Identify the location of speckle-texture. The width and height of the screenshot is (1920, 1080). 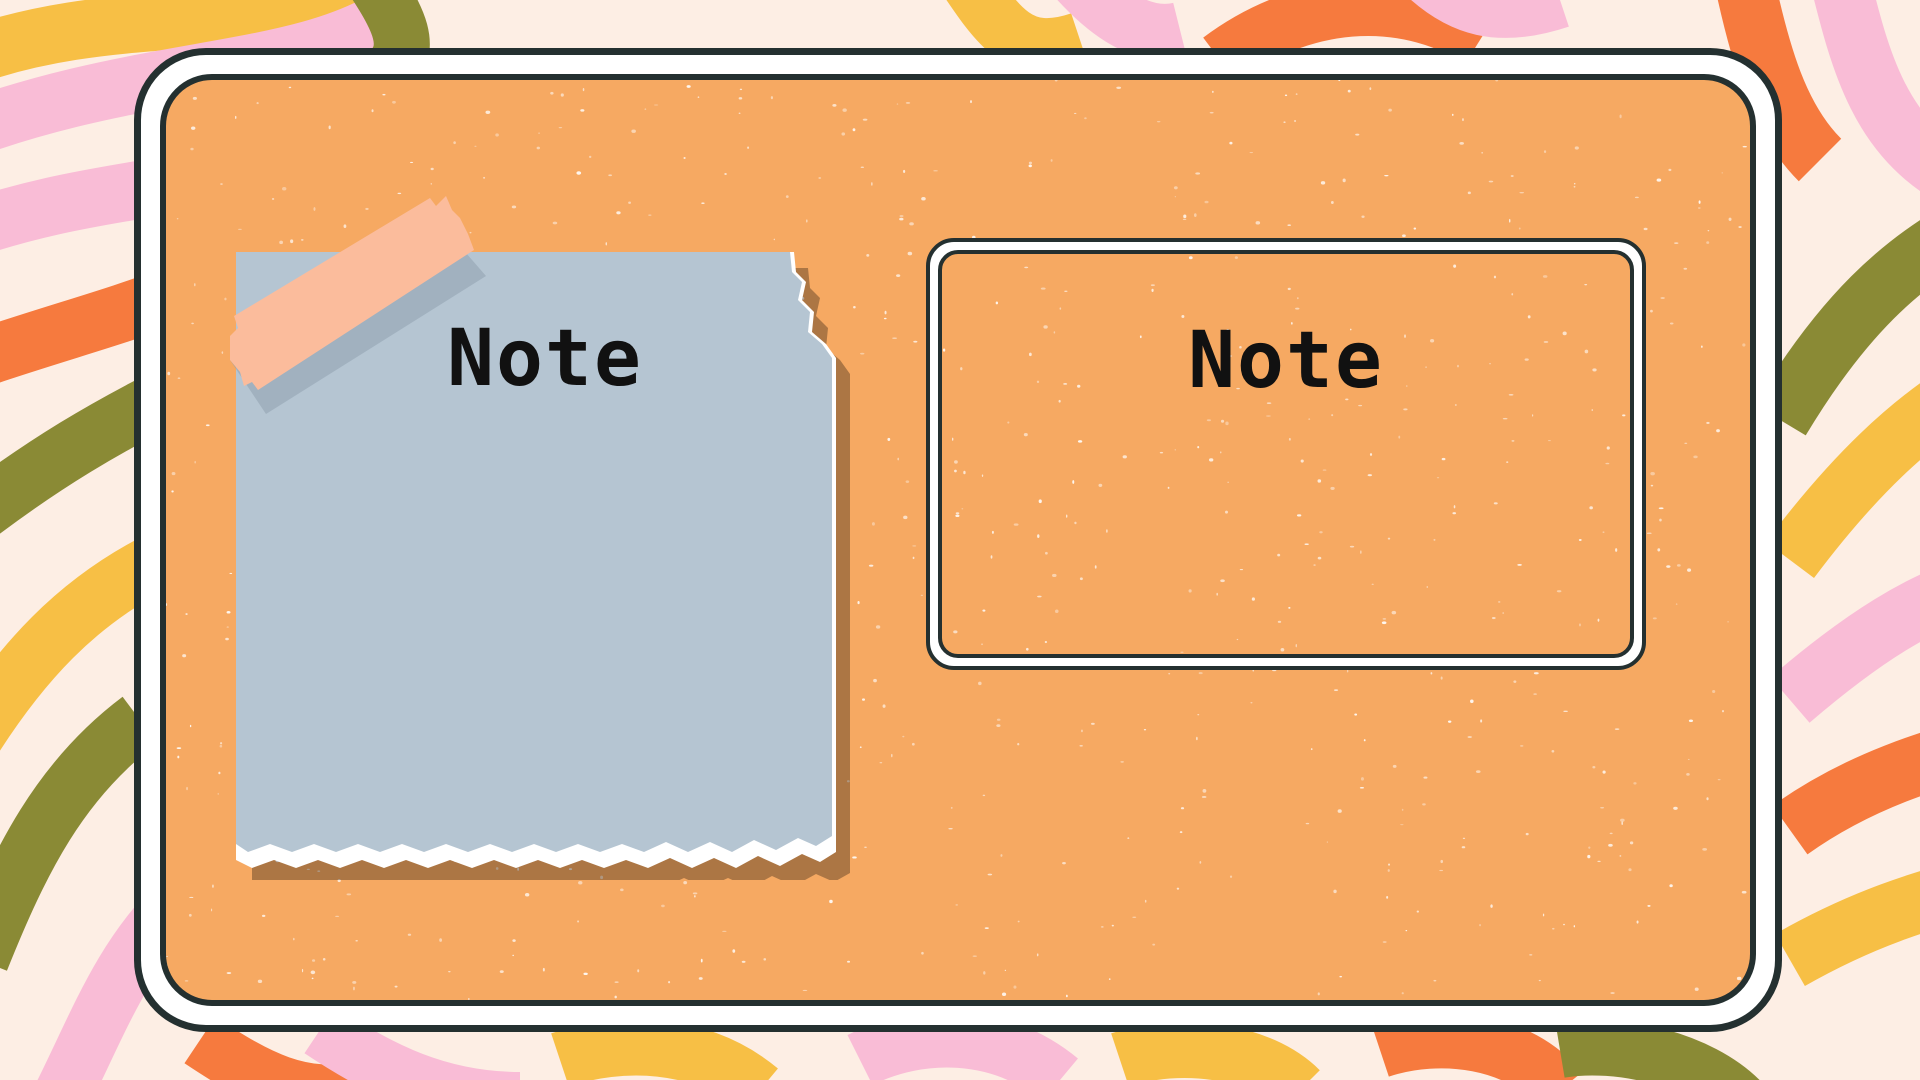
(1284, 454).